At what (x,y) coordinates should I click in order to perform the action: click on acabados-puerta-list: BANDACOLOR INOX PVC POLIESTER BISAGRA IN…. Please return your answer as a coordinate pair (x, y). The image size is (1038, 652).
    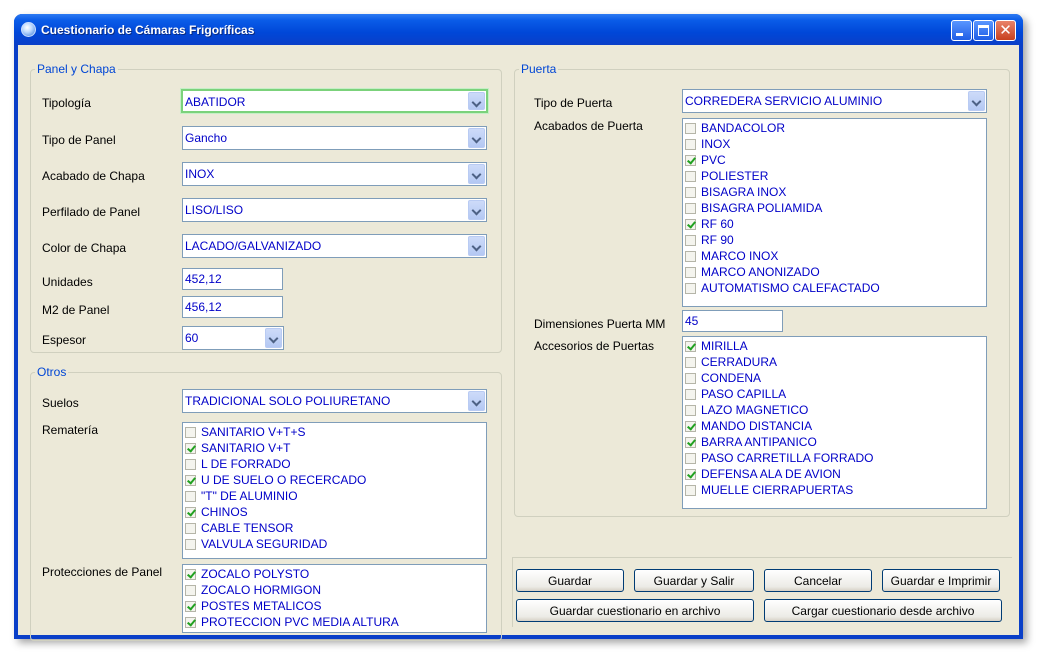
    Looking at the image, I should click on (834, 212).